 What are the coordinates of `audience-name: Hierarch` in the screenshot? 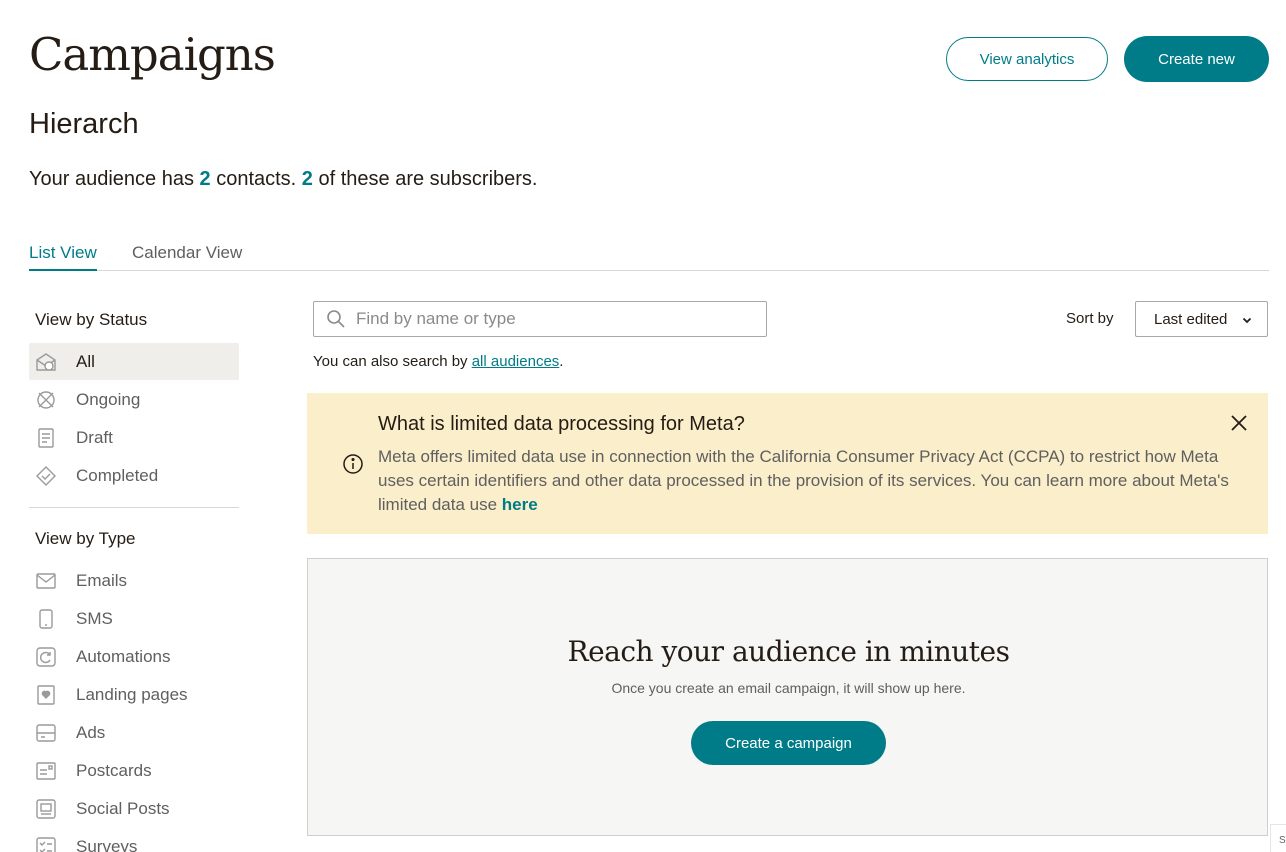 It's located at (84, 124).